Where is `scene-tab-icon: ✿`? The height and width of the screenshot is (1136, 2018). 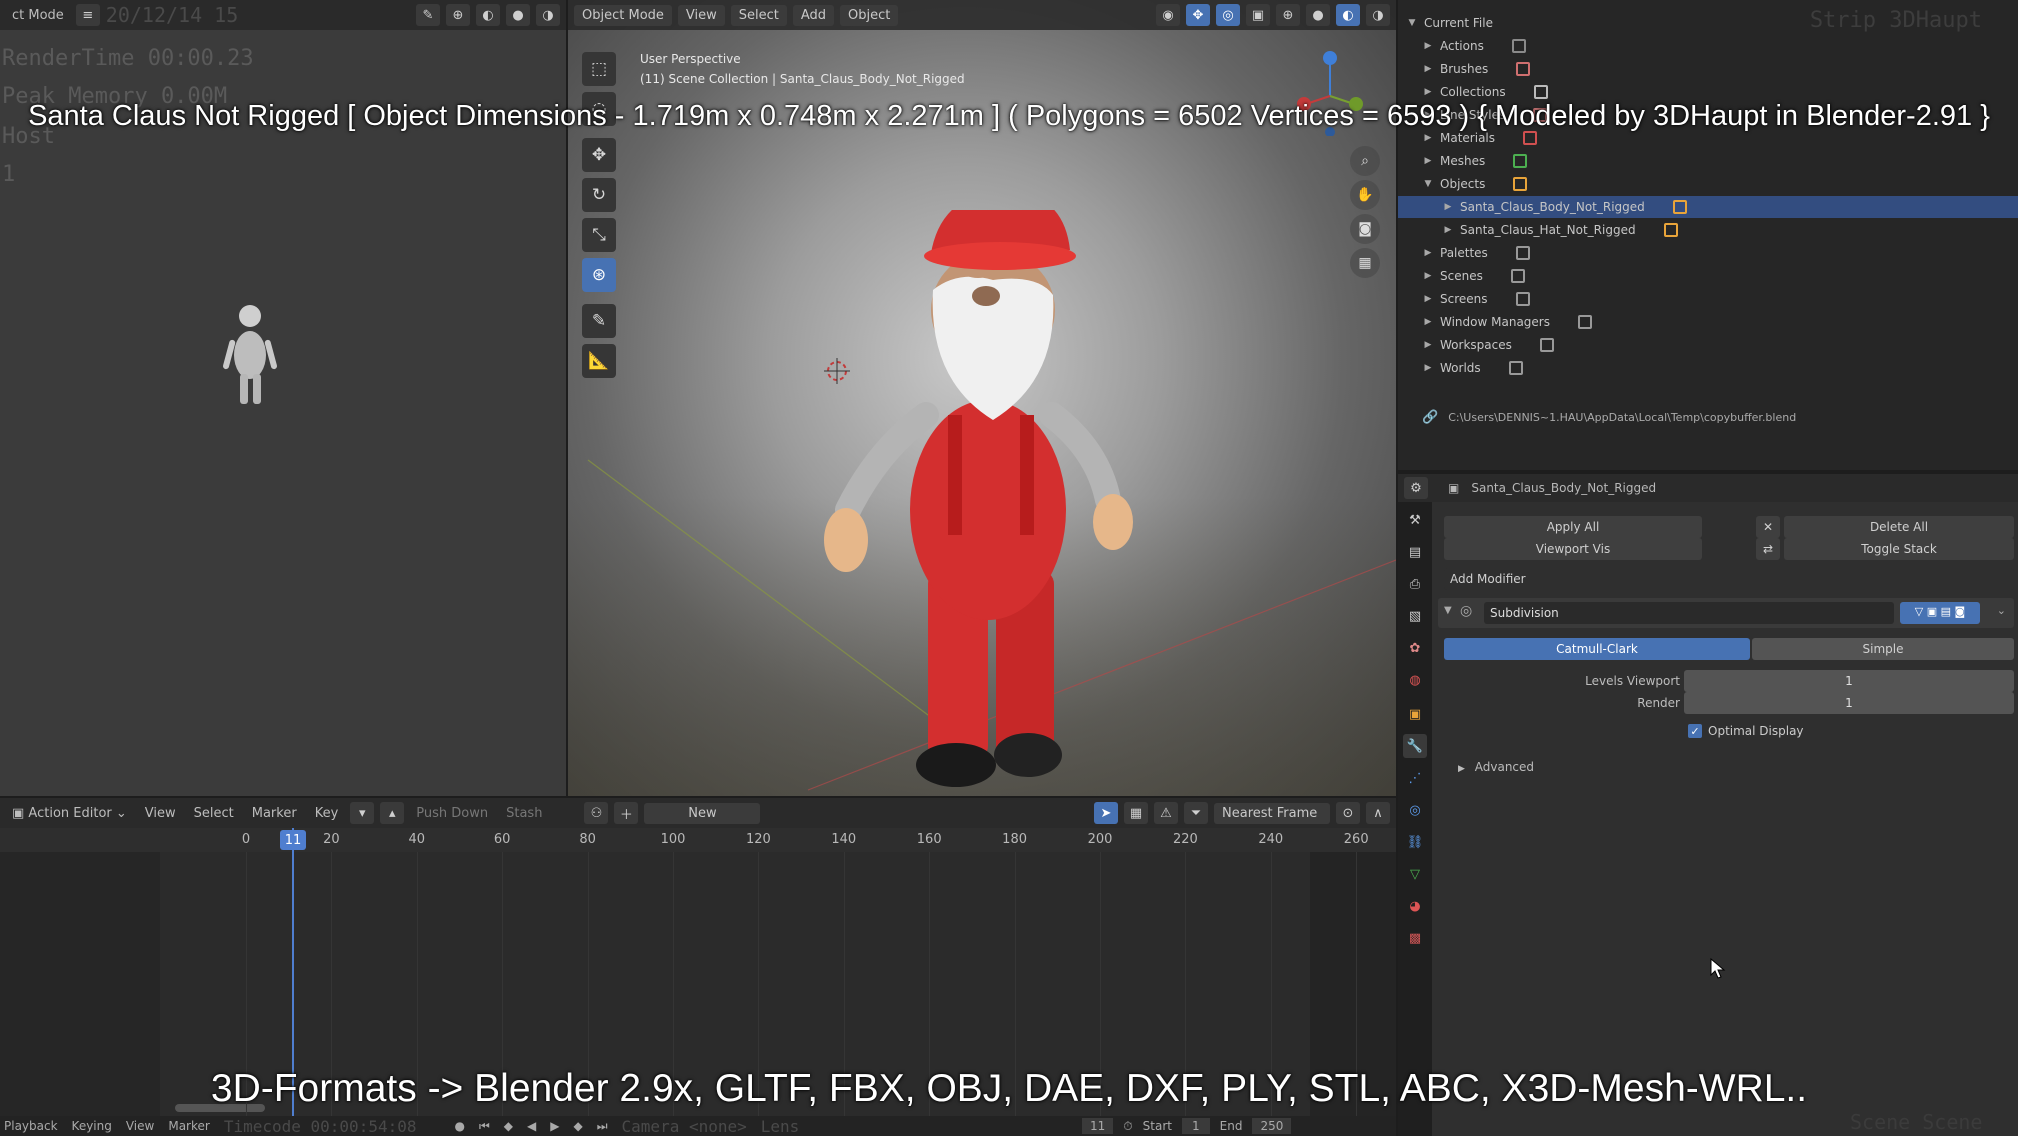 scene-tab-icon: ✿ is located at coordinates (1415, 648).